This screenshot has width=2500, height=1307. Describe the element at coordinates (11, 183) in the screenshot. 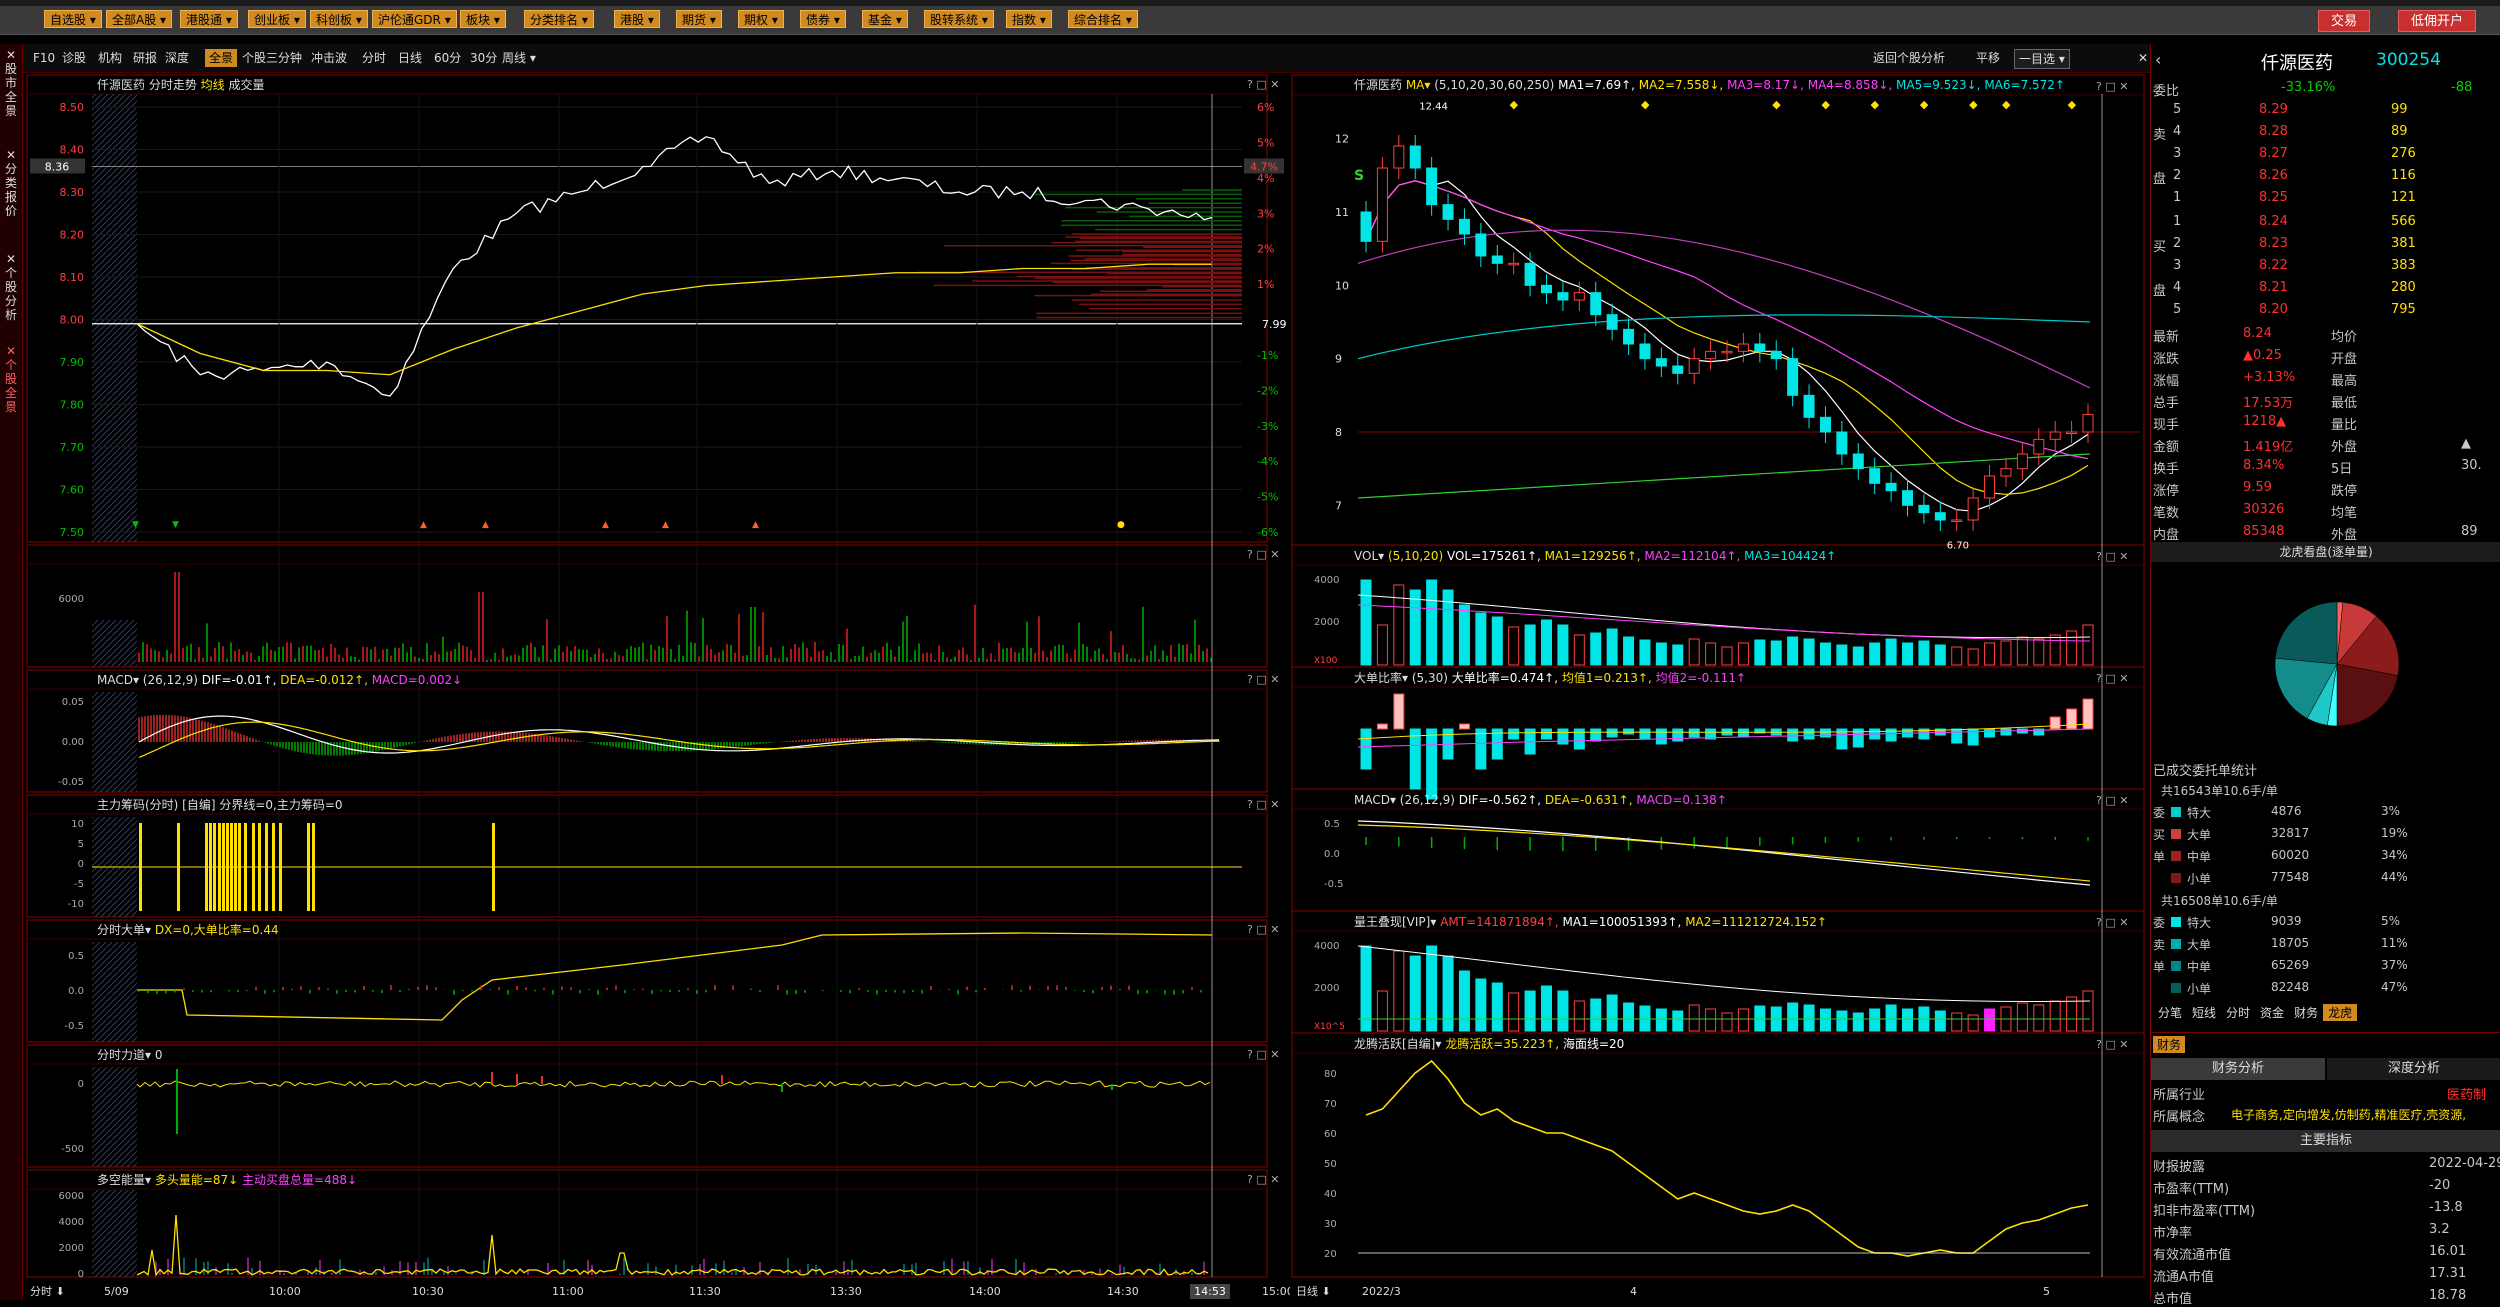

I see `left-tab: ✕ 分 类 报 价` at that location.